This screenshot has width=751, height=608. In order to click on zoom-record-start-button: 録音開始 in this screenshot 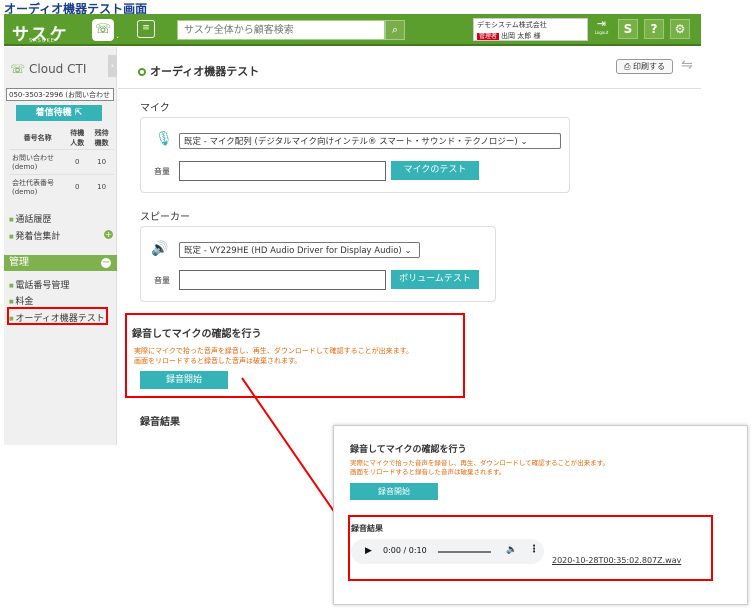, I will do `click(394, 491)`.